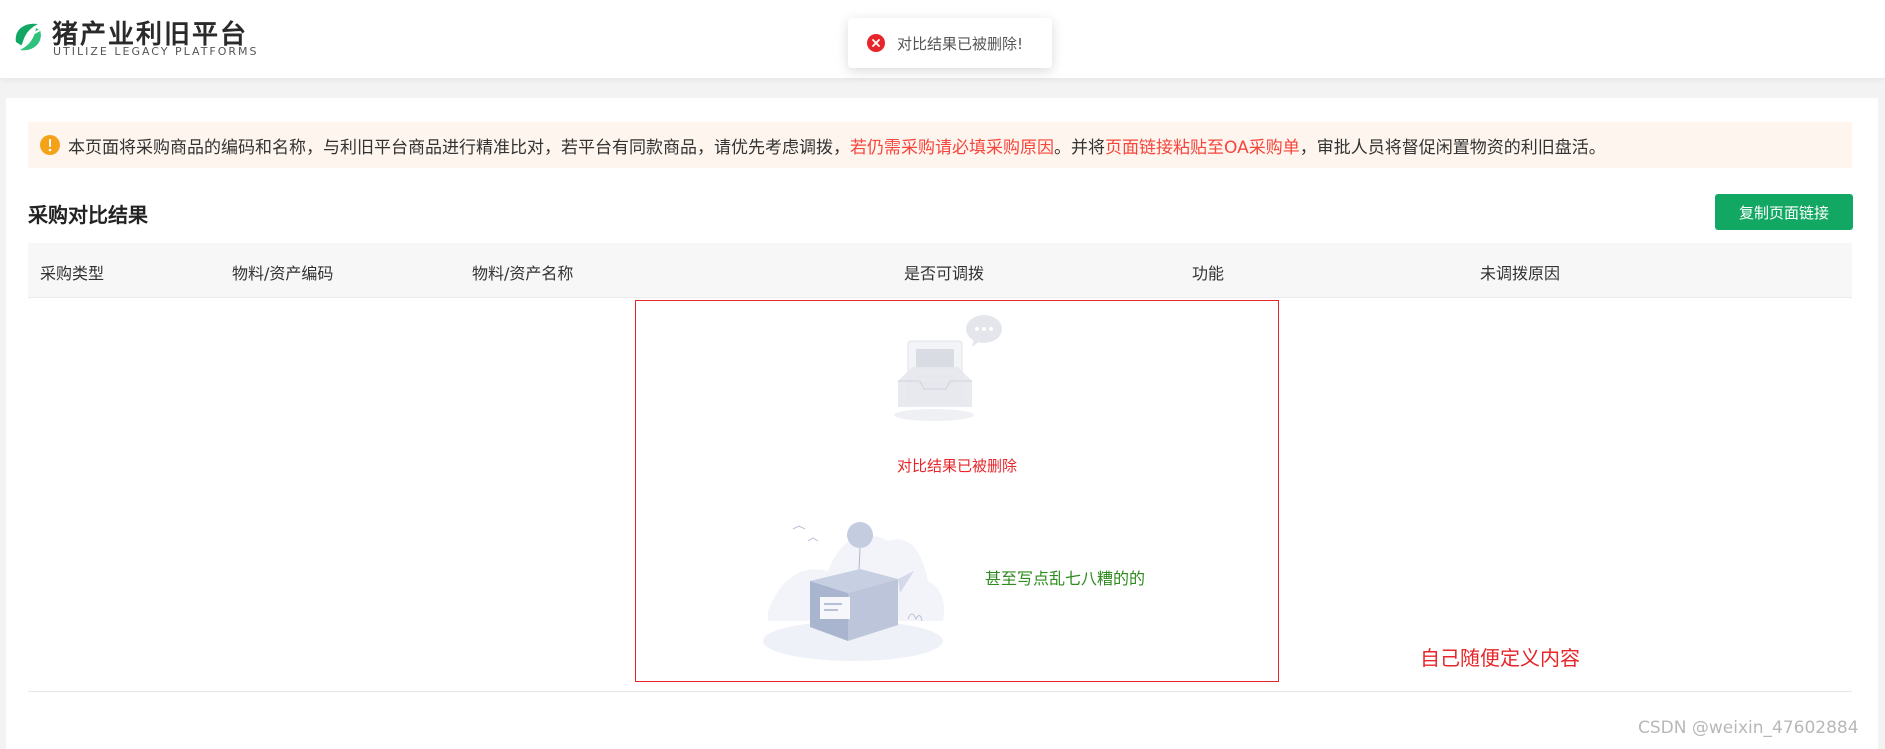 This screenshot has height=749, width=1885. I want to click on notice-part5: ，审批人员将督促闲置物资的利旧盘活。, so click(1452, 147).